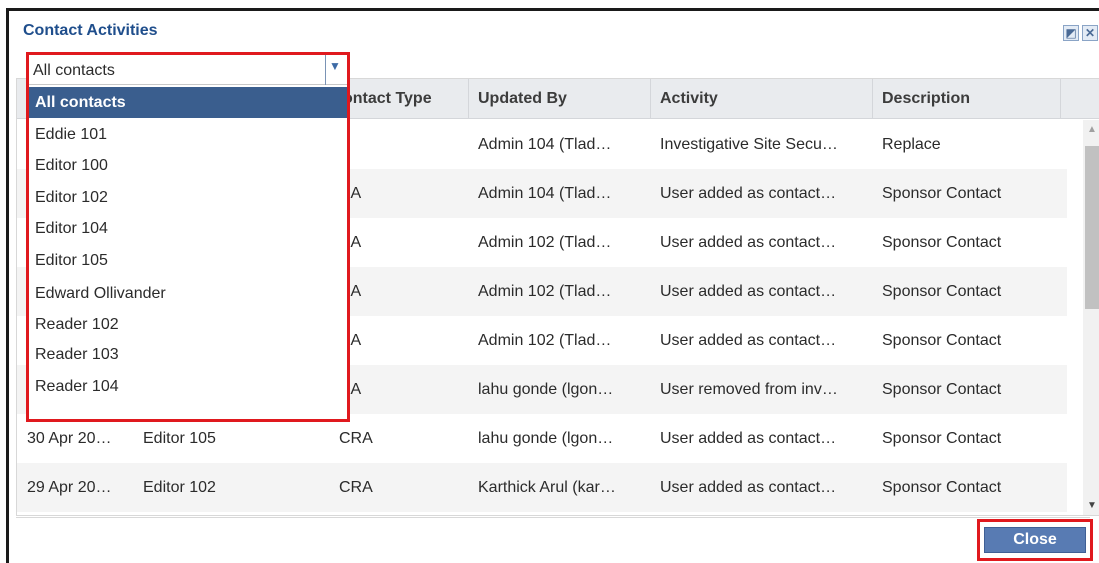  What do you see at coordinates (1092, 227) in the screenshot?
I see `scrollbar-thumb` at bounding box center [1092, 227].